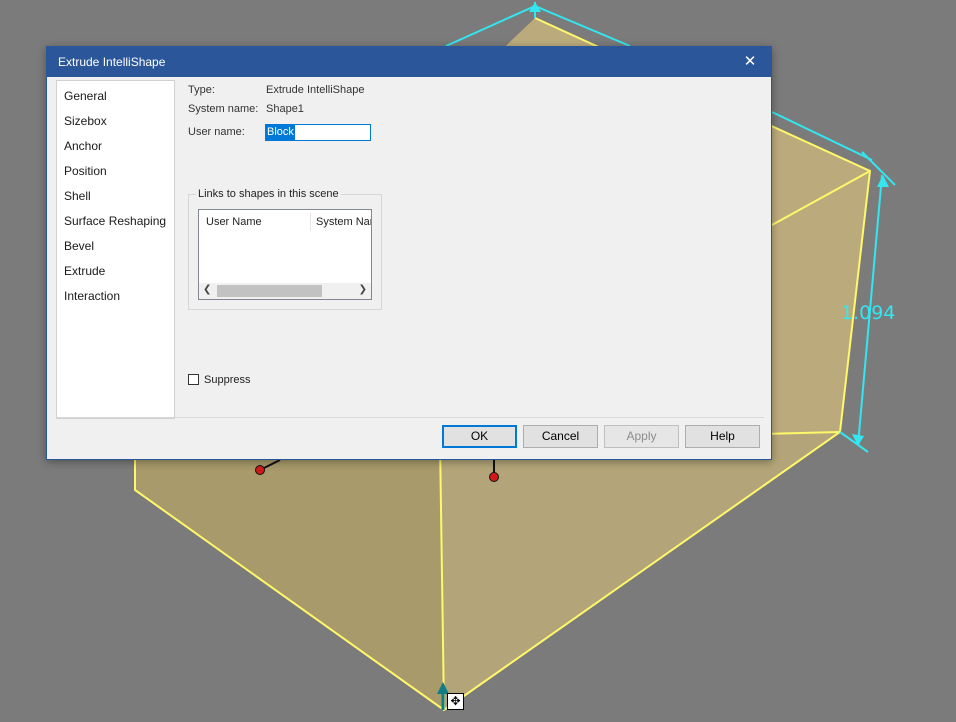  Describe the element at coordinates (201, 90) in the screenshot. I see `type-label: Type:` at that location.